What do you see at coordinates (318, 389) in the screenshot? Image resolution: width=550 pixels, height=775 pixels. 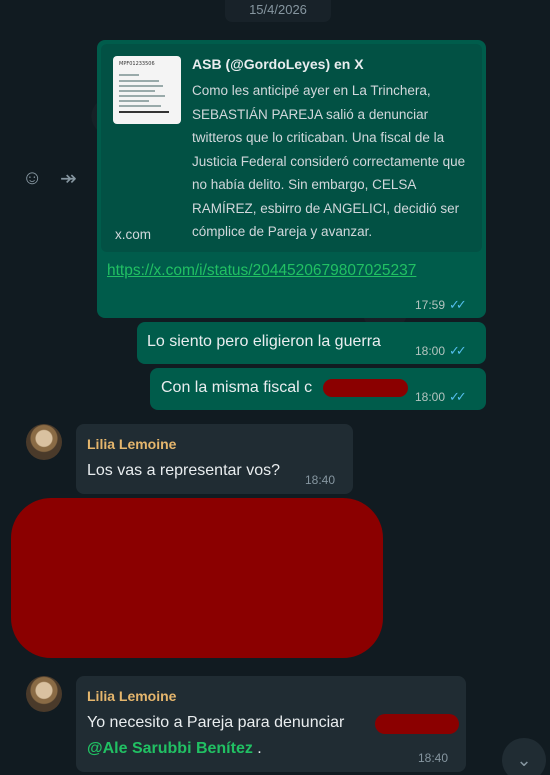 I see `outgoing-message: Con la misma fiscal c 18:00 ✓✓` at bounding box center [318, 389].